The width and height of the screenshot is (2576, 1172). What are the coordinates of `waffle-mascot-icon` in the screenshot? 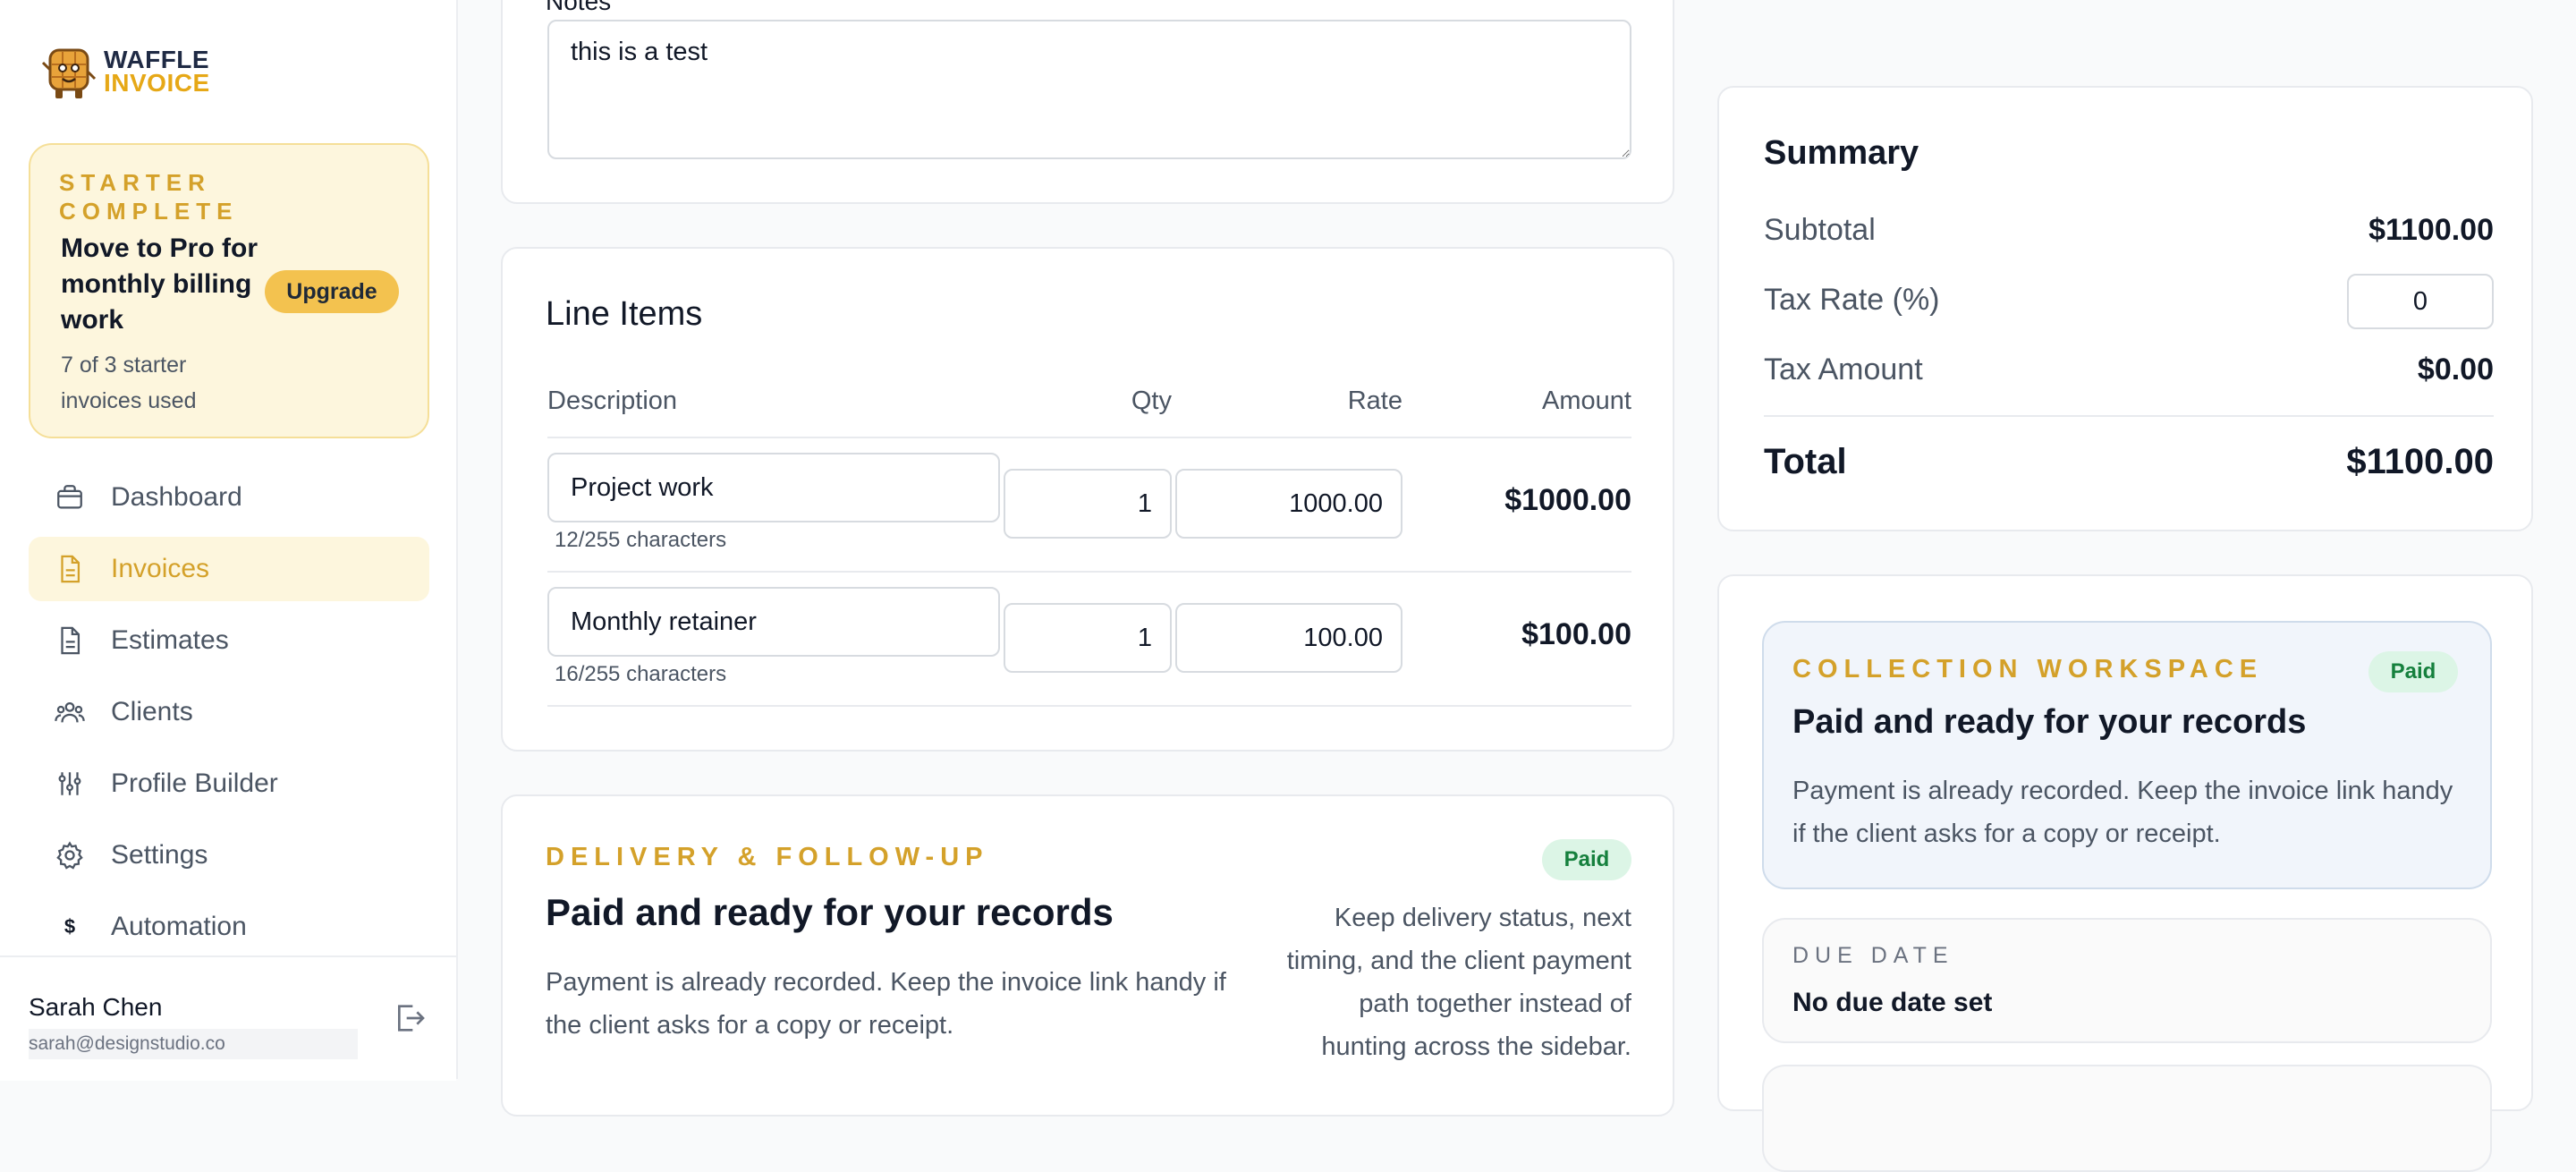 It's located at (69, 73).